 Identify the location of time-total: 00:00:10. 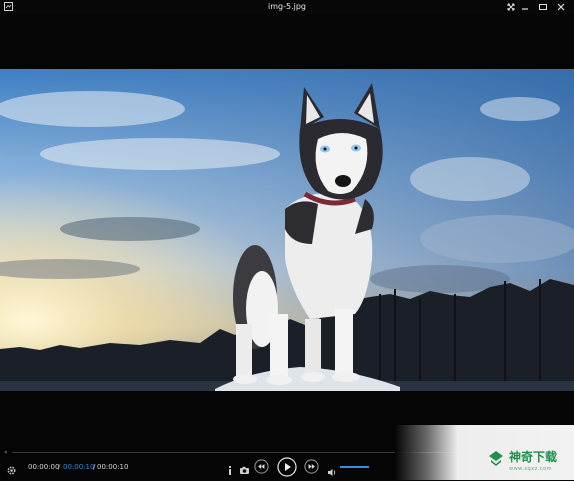
(79, 467).